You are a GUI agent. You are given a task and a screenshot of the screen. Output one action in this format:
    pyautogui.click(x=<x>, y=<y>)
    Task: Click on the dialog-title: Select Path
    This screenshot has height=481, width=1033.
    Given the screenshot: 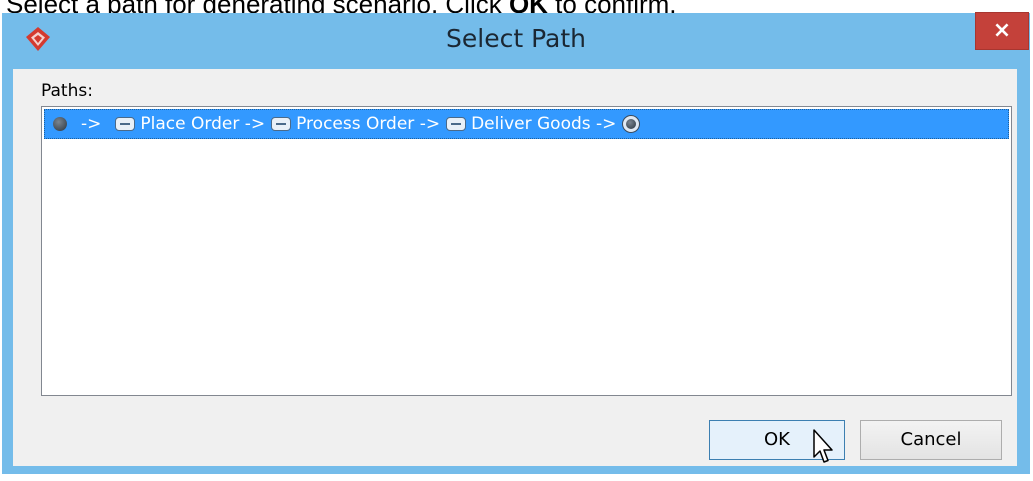 What is the action you would take?
    pyautogui.click(x=516, y=38)
    